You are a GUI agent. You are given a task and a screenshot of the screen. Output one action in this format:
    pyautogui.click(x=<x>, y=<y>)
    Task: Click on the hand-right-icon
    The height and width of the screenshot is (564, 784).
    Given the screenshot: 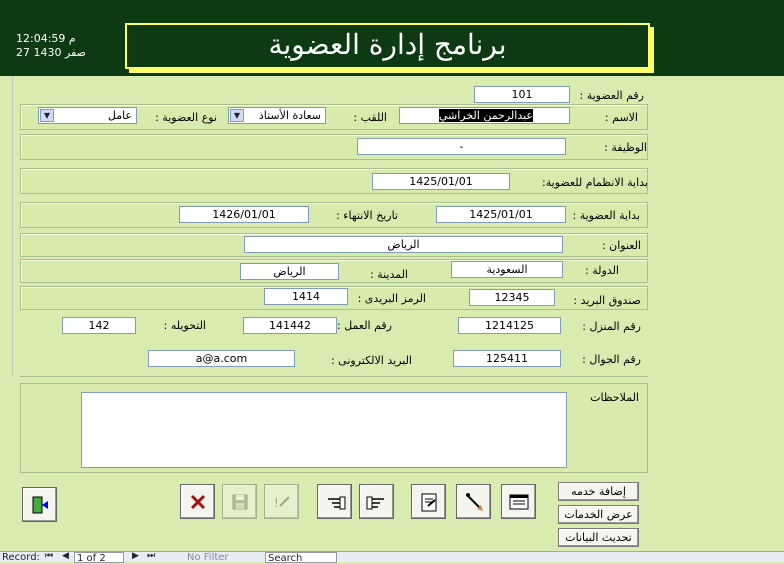 What is the action you would take?
    pyautogui.click(x=375, y=503)
    